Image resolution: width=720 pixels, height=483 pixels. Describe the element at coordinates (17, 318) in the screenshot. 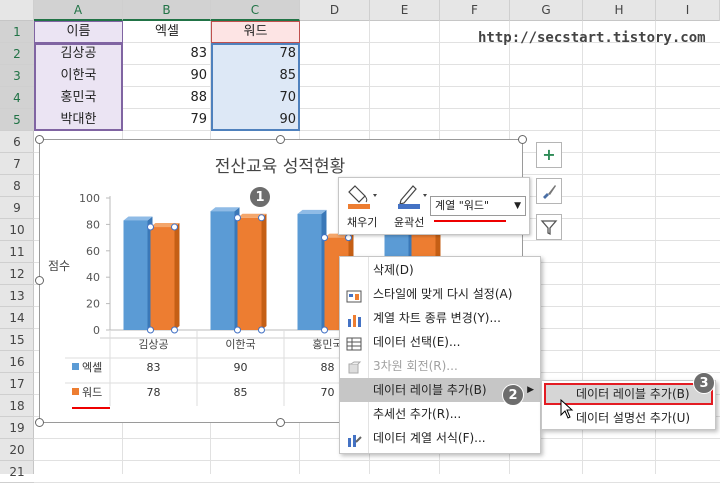

I see `row-header-14: 14` at that location.